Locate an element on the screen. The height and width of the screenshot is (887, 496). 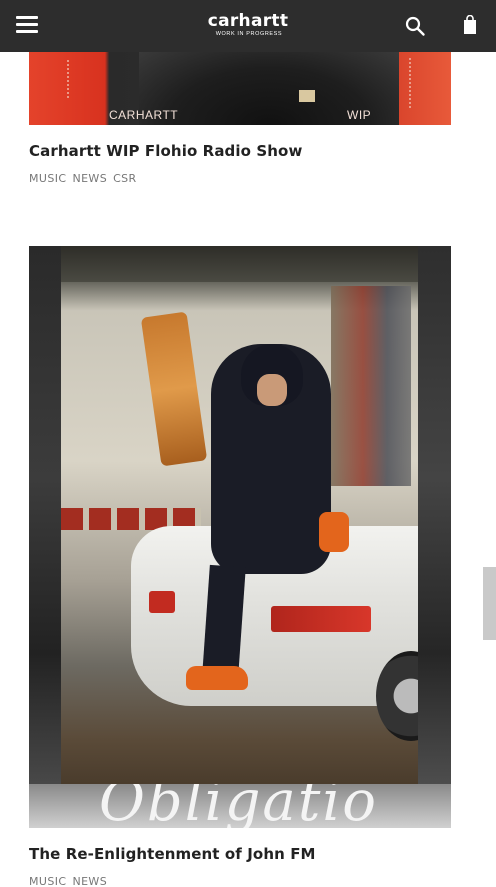
search-icon is located at coordinates (415, 26).